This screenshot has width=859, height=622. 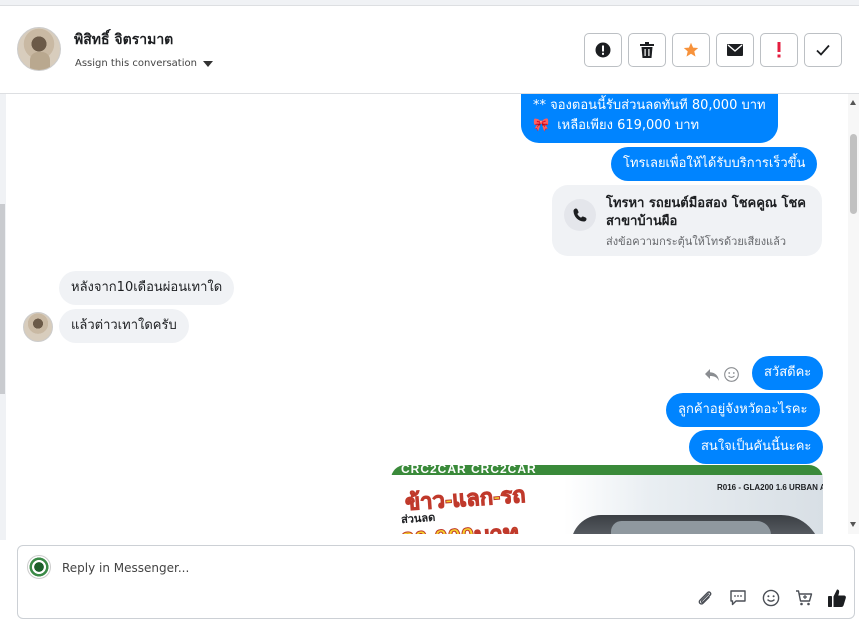 What do you see at coordinates (2, 299) in the screenshot?
I see `left-scrollbar-thumb` at bounding box center [2, 299].